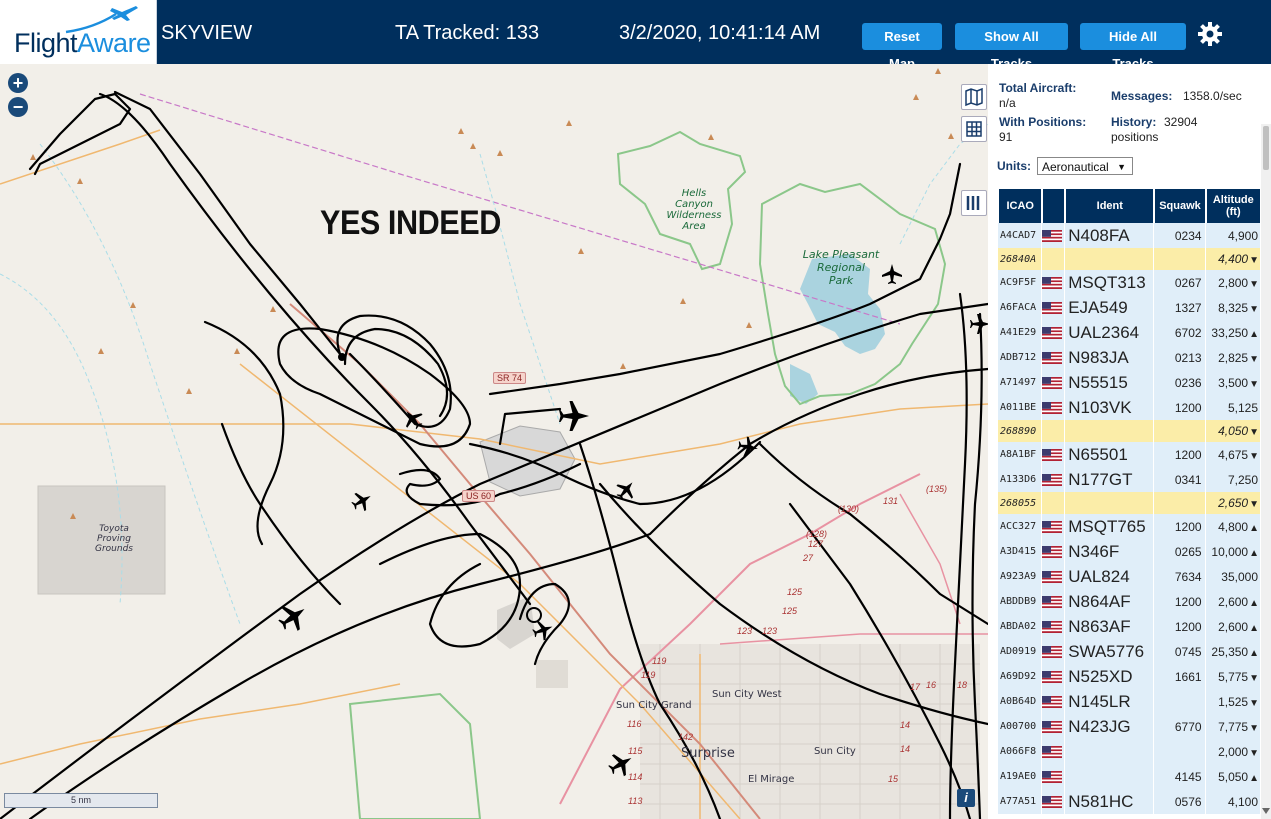 This screenshot has height=819, width=1271. Describe the element at coordinates (966, 798) in the screenshot. I see `info-icon: i` at that location.